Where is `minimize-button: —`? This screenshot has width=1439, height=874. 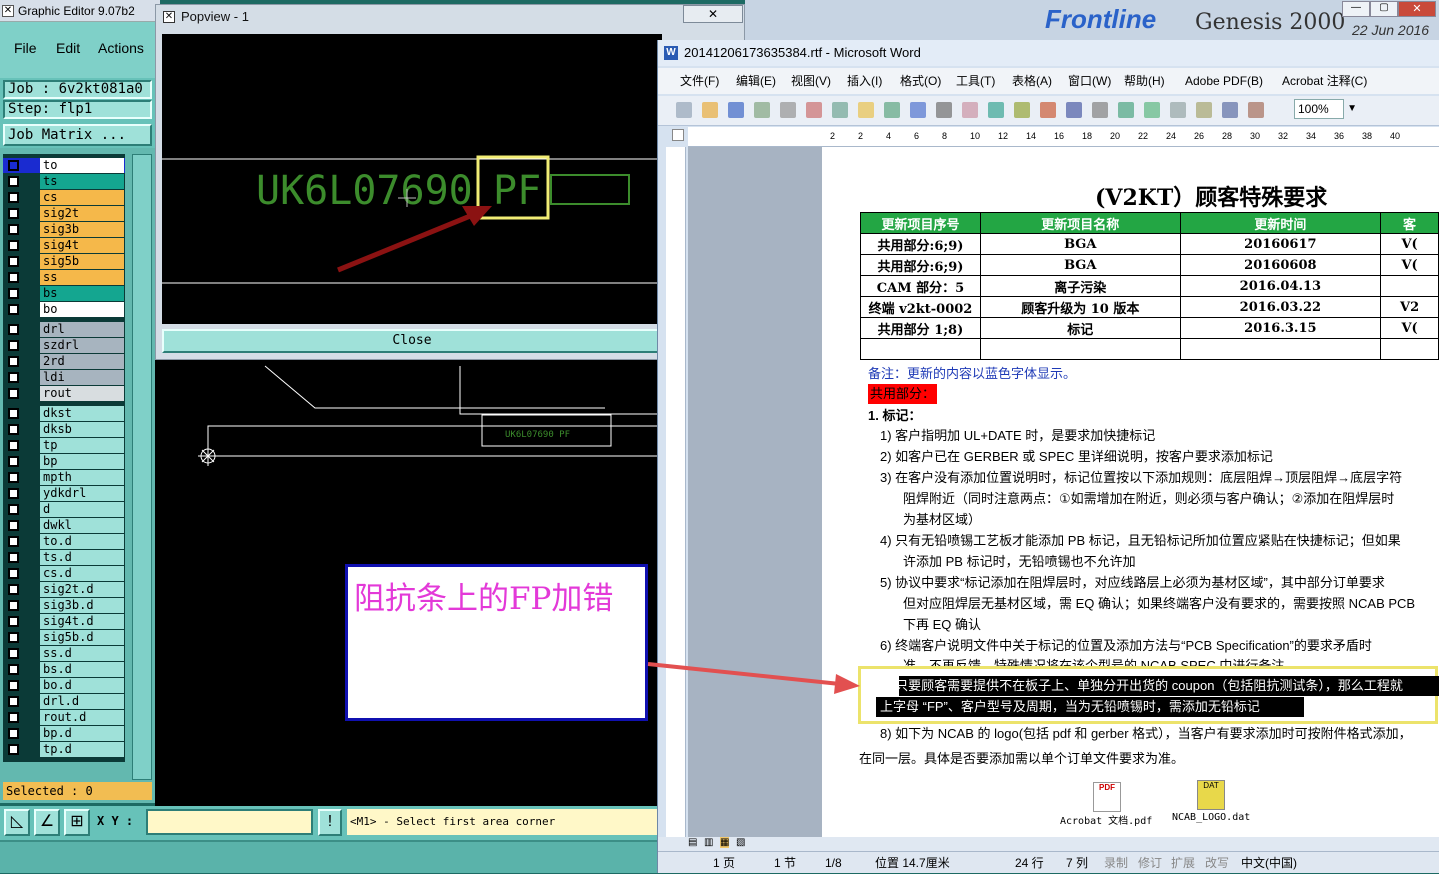
minimize-button: — is located at coordinates (1356, 9).